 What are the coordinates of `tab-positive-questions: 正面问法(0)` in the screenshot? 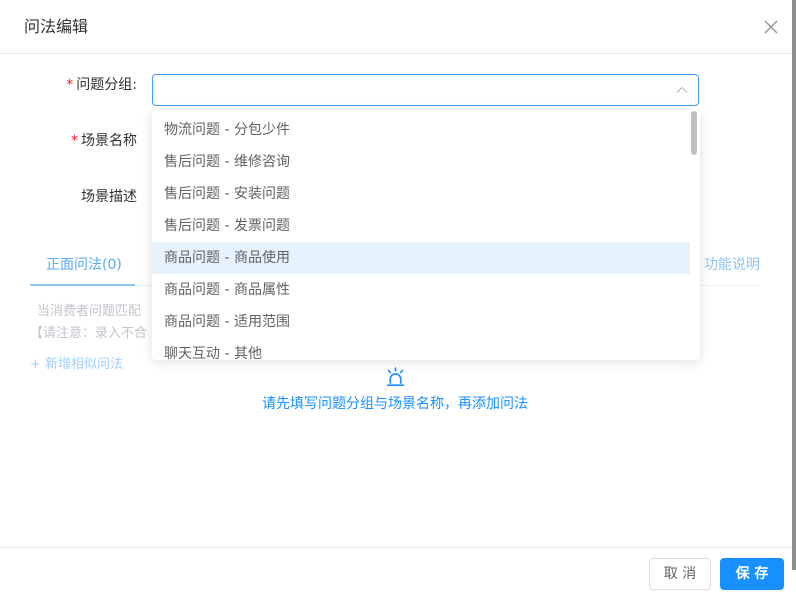 It's located at (84, 265).